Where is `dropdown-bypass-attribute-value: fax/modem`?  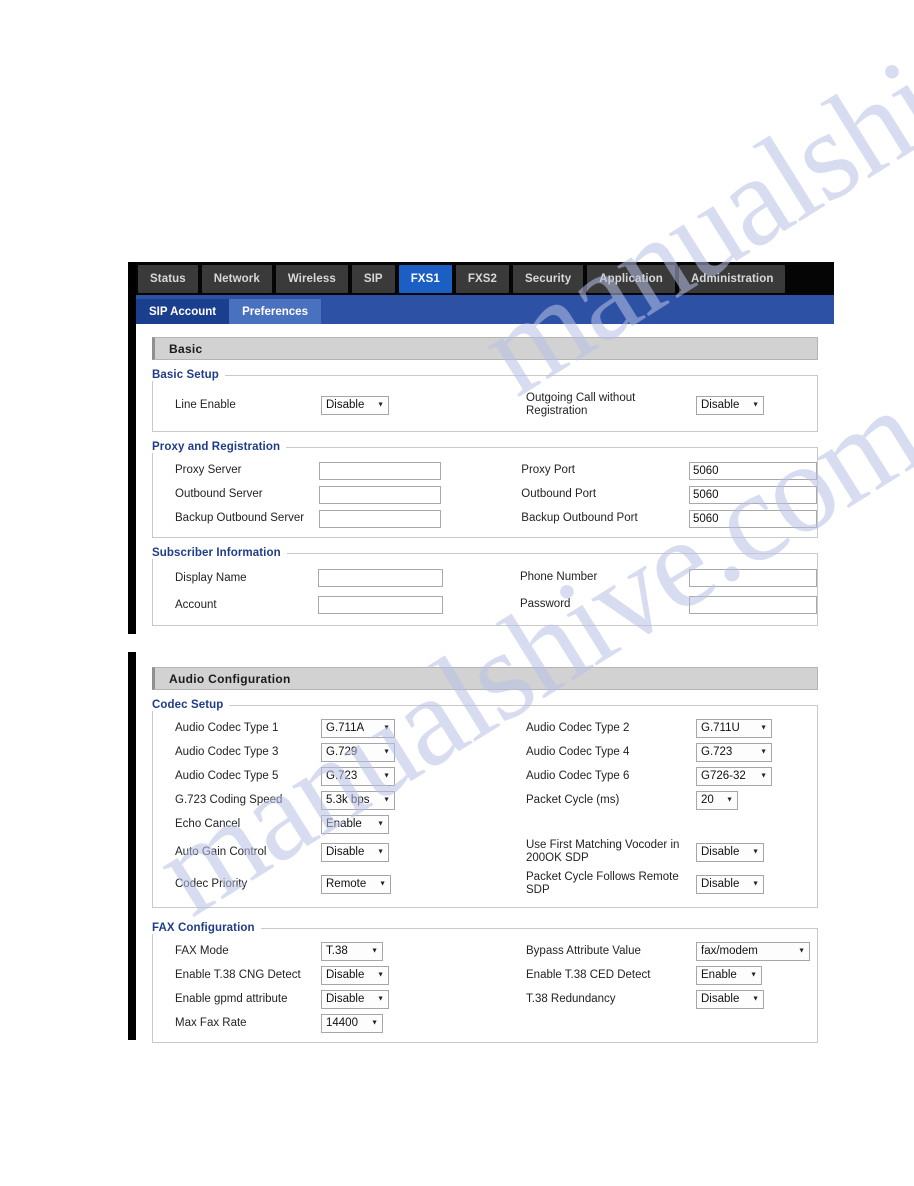 dropdown-bypass-attribute-value: fax/modem is located at coordinates (753, 951).